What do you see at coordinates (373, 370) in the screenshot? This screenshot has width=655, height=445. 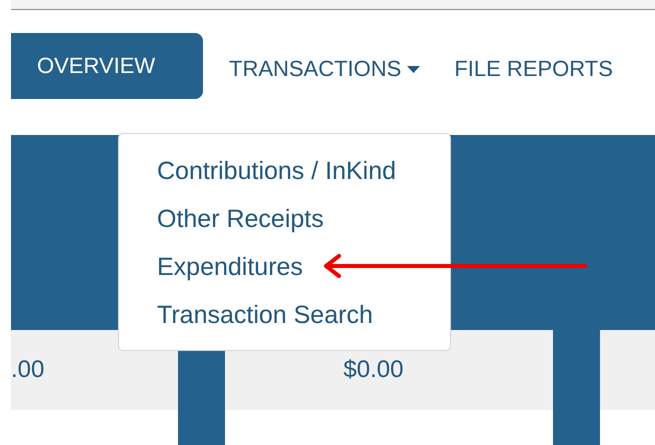 I see `amount-text: $0.00` at bounding box center [373, 370].